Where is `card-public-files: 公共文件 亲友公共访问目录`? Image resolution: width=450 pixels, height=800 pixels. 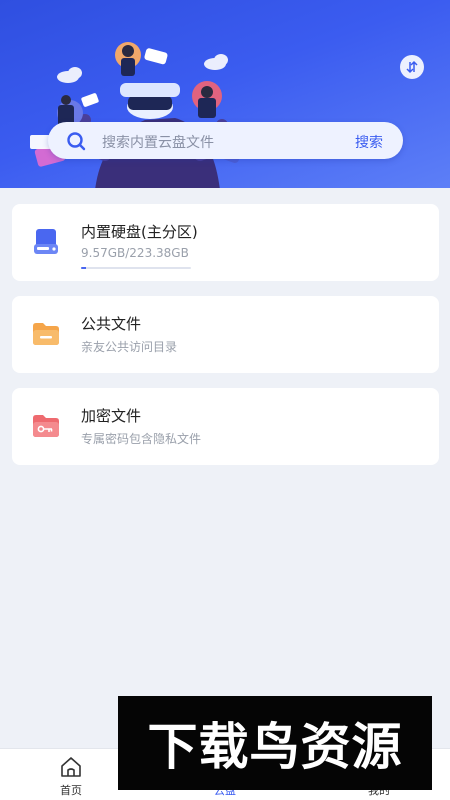
card-public-files: 公共文件 亲友公共访问目录 is located at coordinates (225, 334).